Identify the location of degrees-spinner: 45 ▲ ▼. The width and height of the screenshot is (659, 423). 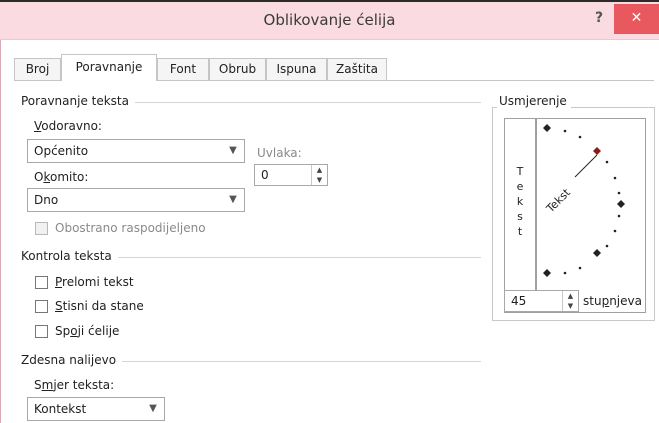
(541, 301).